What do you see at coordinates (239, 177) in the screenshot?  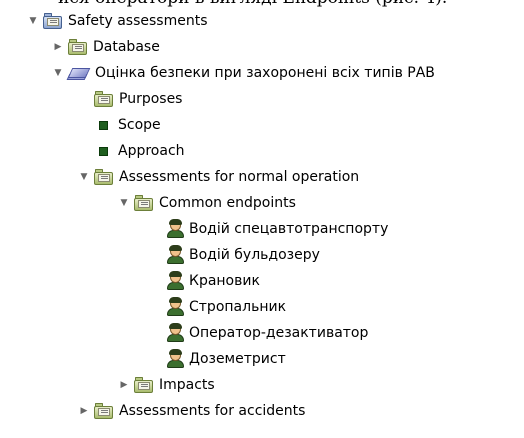 I see `tree-item-label: Assessments for normal operation` at bounding box center [239, 177].